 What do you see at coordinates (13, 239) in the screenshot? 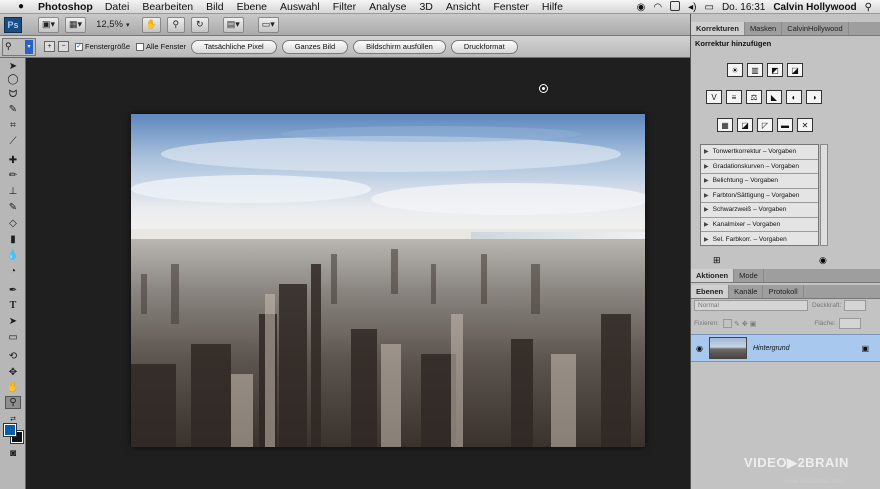
I see `gradient-tool-icon: ▮` at bounding box center [13, 239].